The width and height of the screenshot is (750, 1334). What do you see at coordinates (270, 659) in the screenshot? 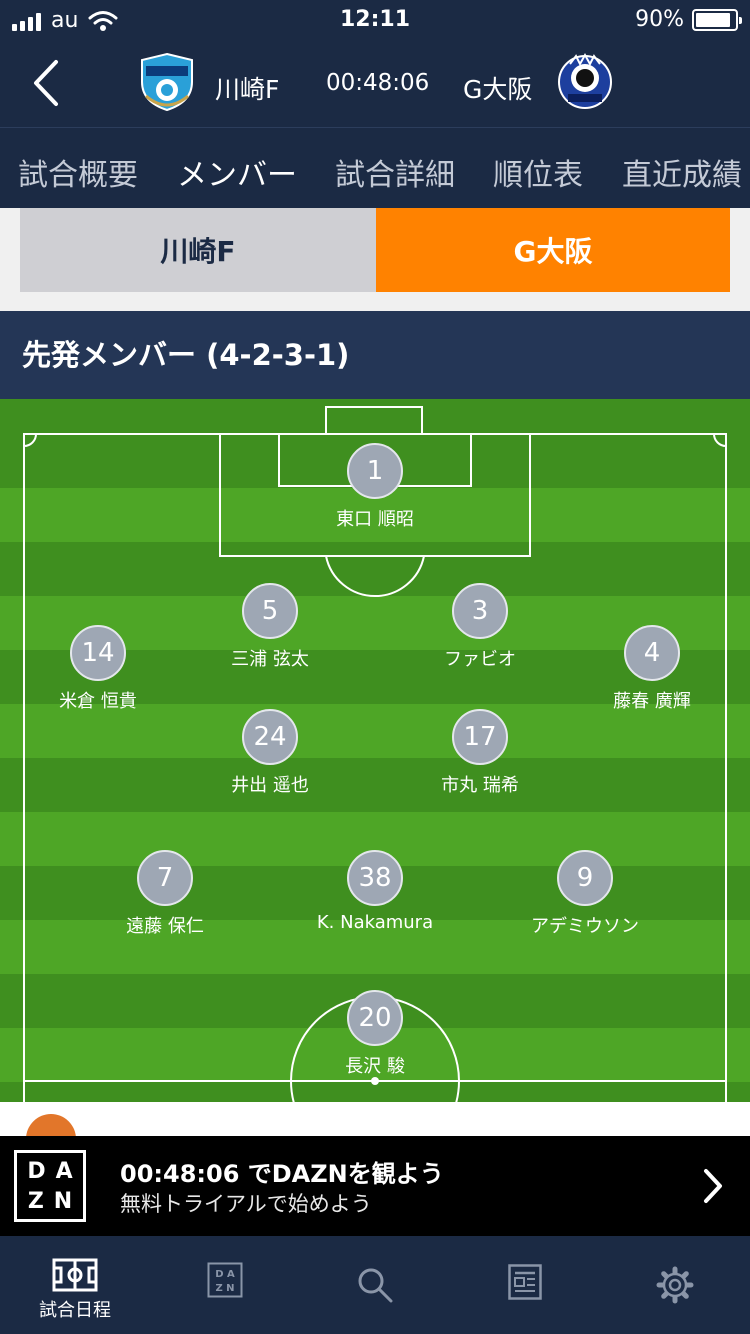
I see `player-name: 三浦 弦太` at bounding box center [270, 659].